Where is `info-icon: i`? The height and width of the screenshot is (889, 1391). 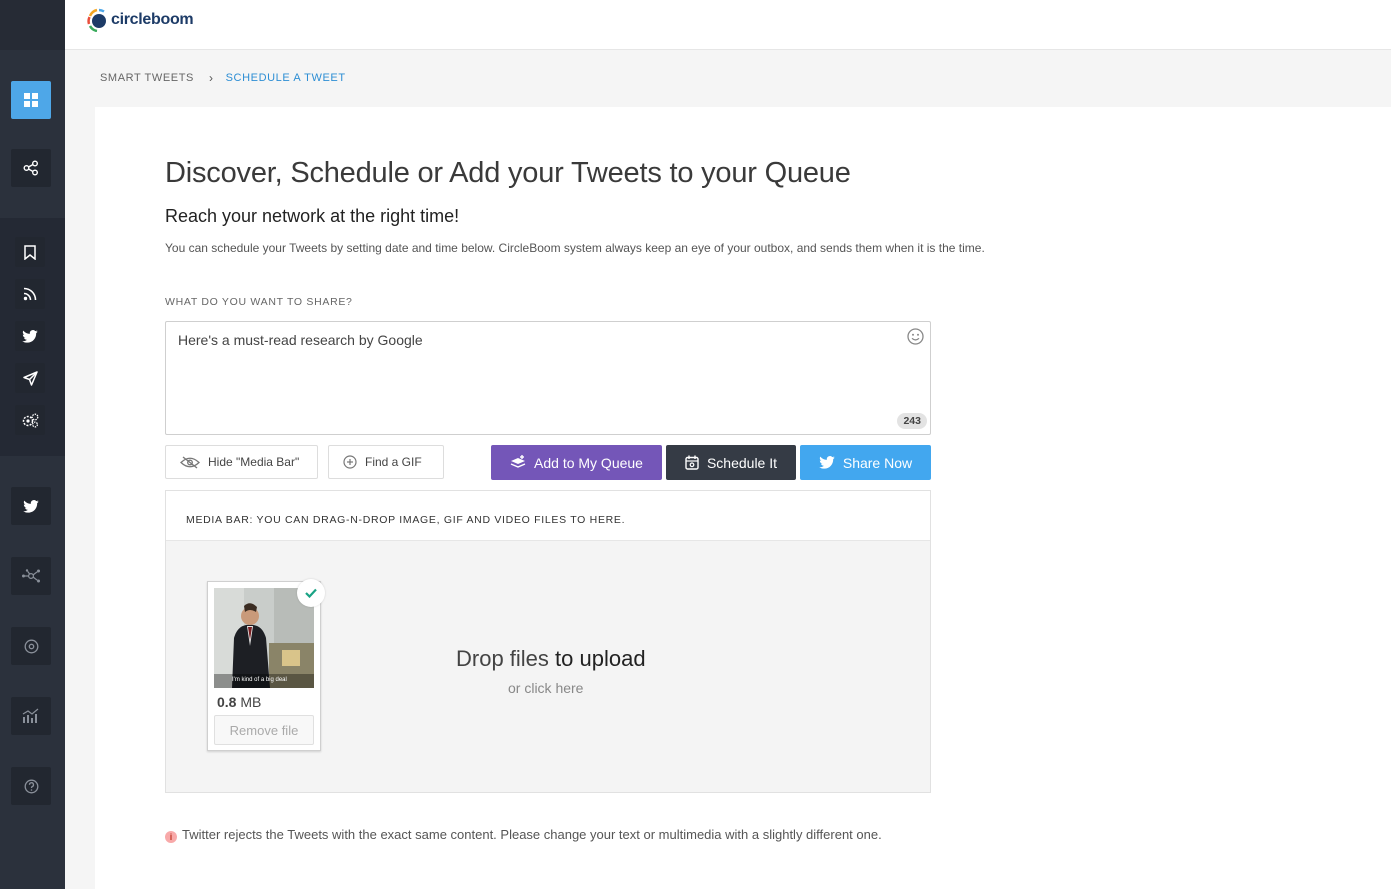 info-icon: i is located at coordinates (171, 837).